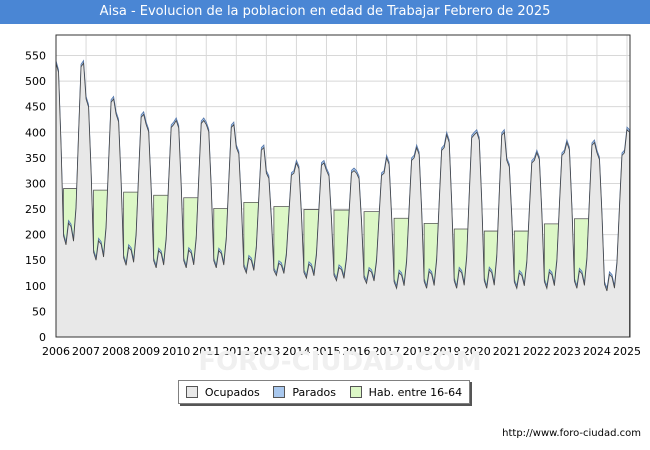 This screenshot has width=650, height=450. What do you see at coordinates (567, 351) in the screenshot?
I see `x-tick-label: 2023` at bounding box center [567, 351].